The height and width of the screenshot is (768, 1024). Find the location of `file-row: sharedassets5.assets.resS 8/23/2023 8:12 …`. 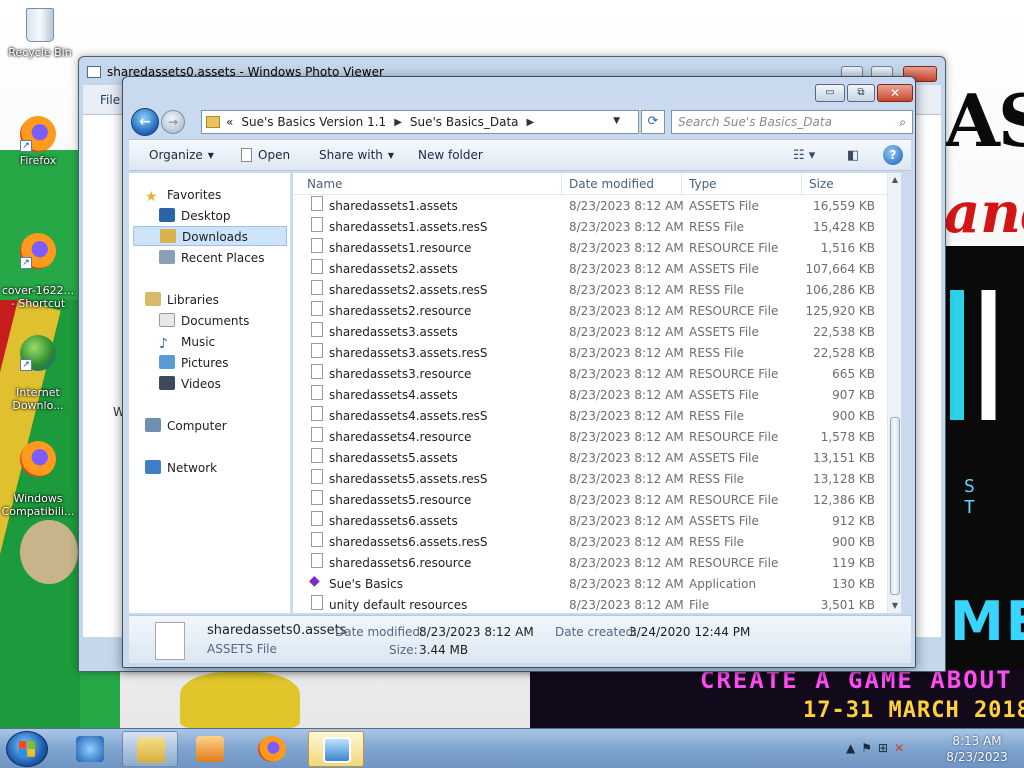

file-row: sharedassets5.assets.resS 8/23/2023 8:12 … is located at coordinates (591, 479).